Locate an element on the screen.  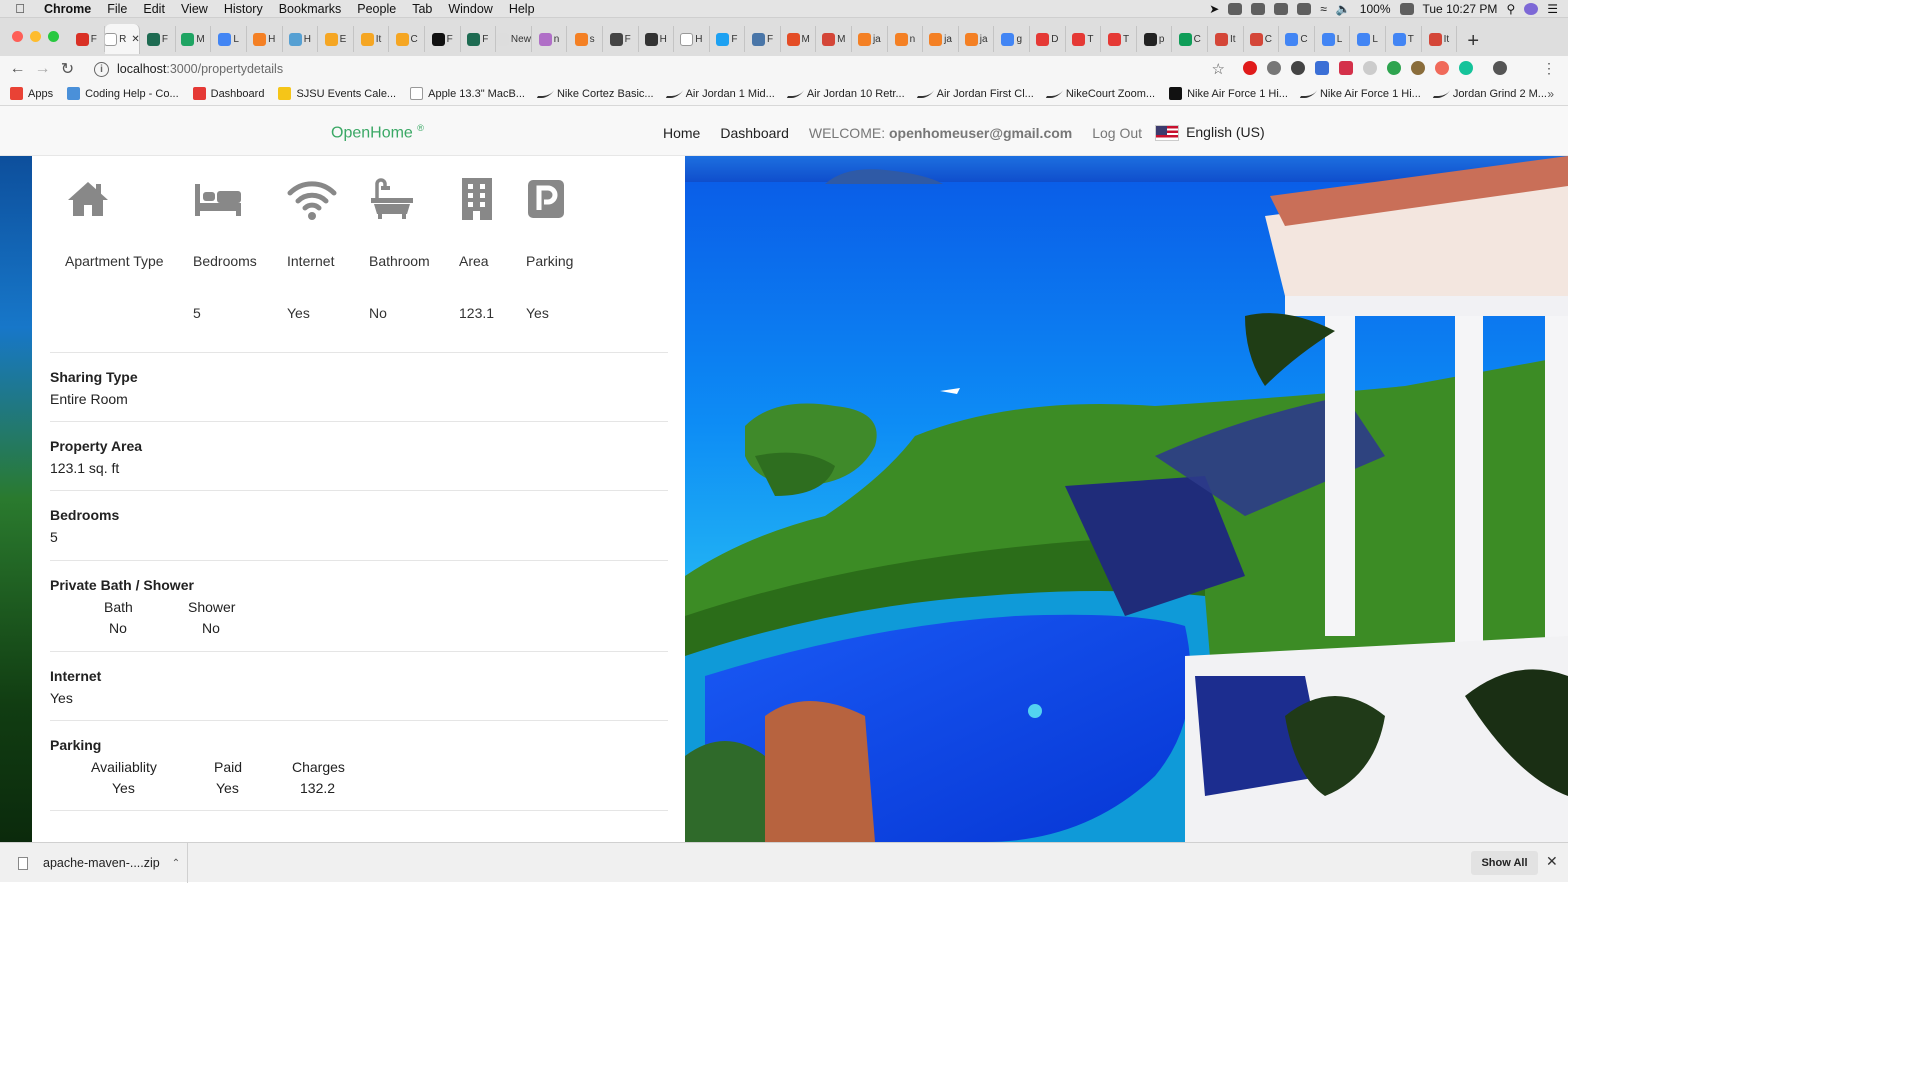
owl-extension-icon is located at coordinates (1418, 68).